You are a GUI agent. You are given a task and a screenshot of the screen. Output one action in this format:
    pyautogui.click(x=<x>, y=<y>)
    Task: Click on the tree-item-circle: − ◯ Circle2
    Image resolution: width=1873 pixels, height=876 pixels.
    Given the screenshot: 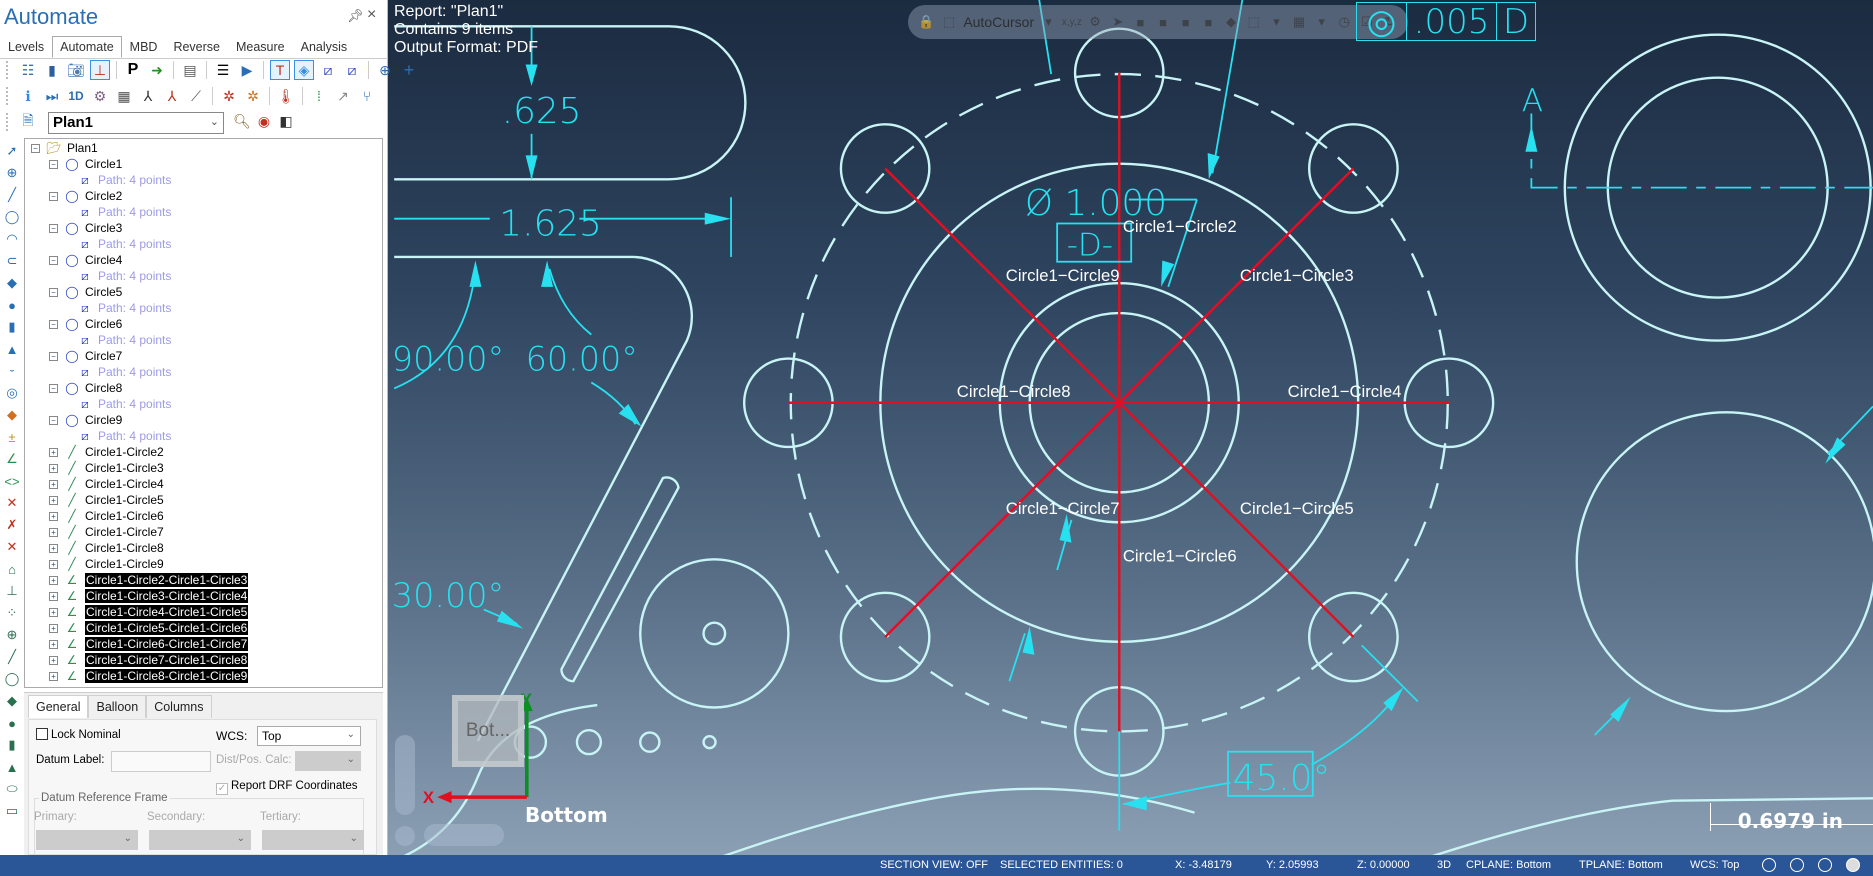 What is the action you would take?
    pyautogui.click(x=85, y=196)
    